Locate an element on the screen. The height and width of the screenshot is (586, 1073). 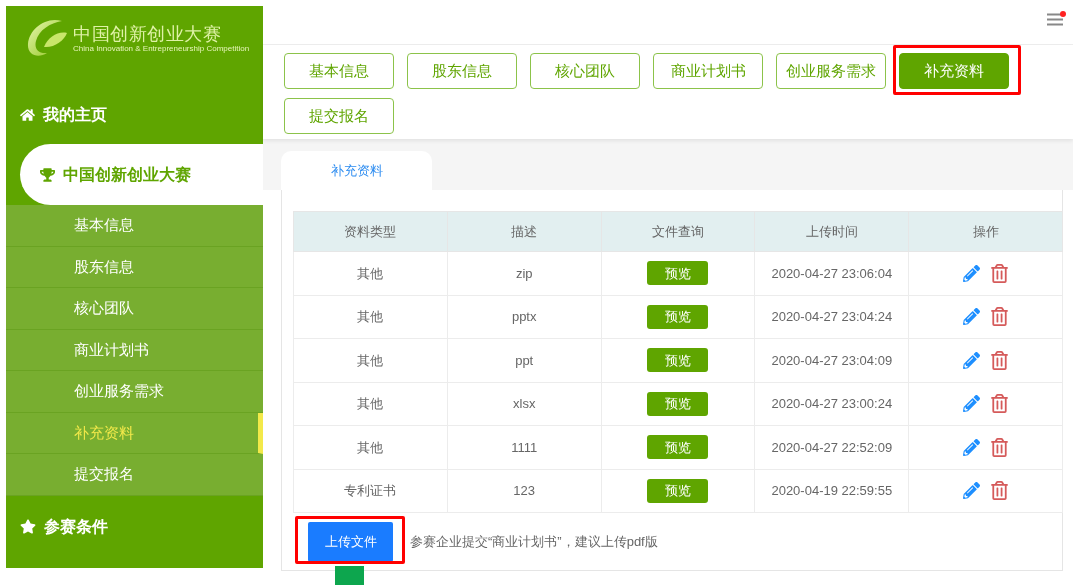
home-link: 我的主页 is located at coordinates (134, 115).